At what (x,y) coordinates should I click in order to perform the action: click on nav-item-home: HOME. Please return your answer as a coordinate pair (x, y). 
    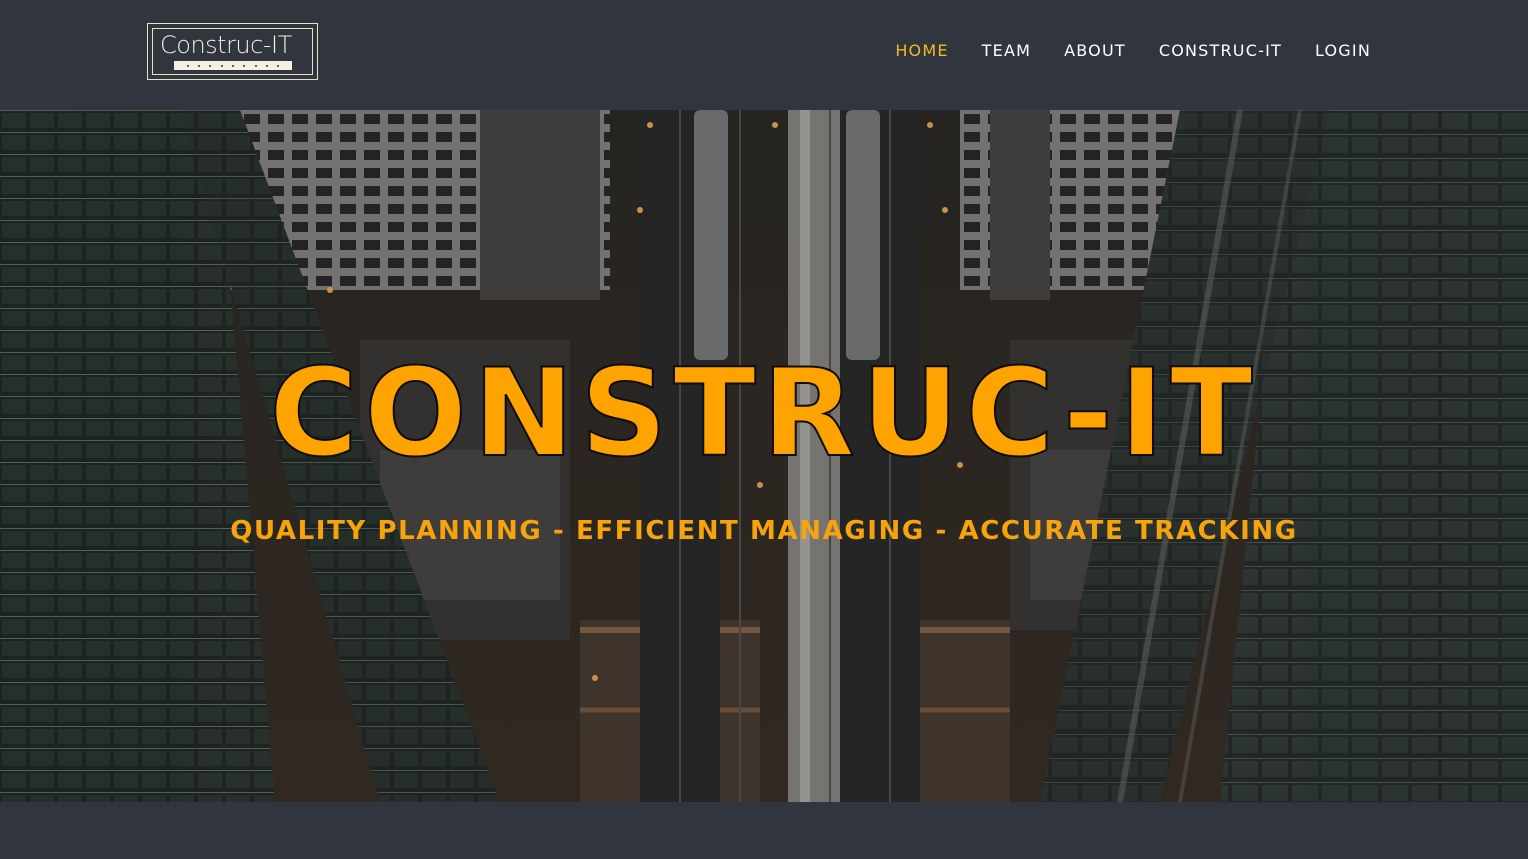
    Looking at the image, I should click on (921, 51).